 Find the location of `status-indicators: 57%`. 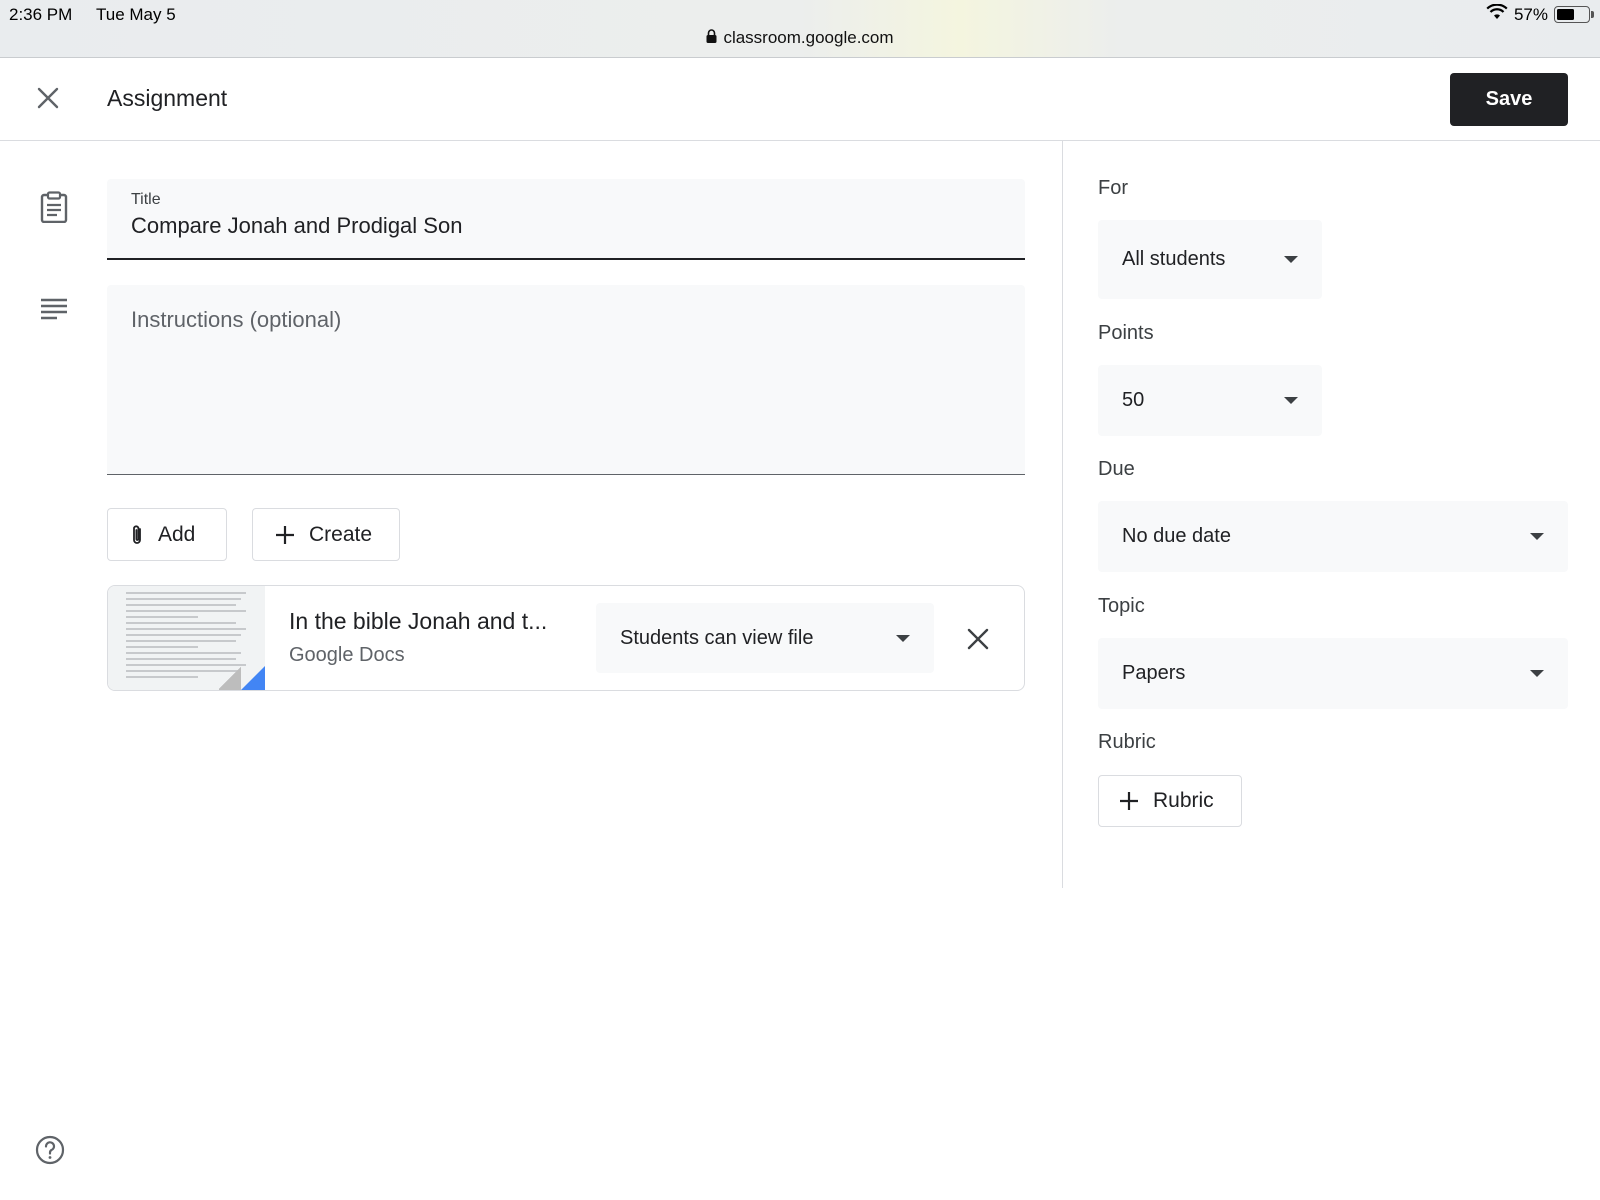

status-indicators: 57% is located at coordinates (1540, 14).